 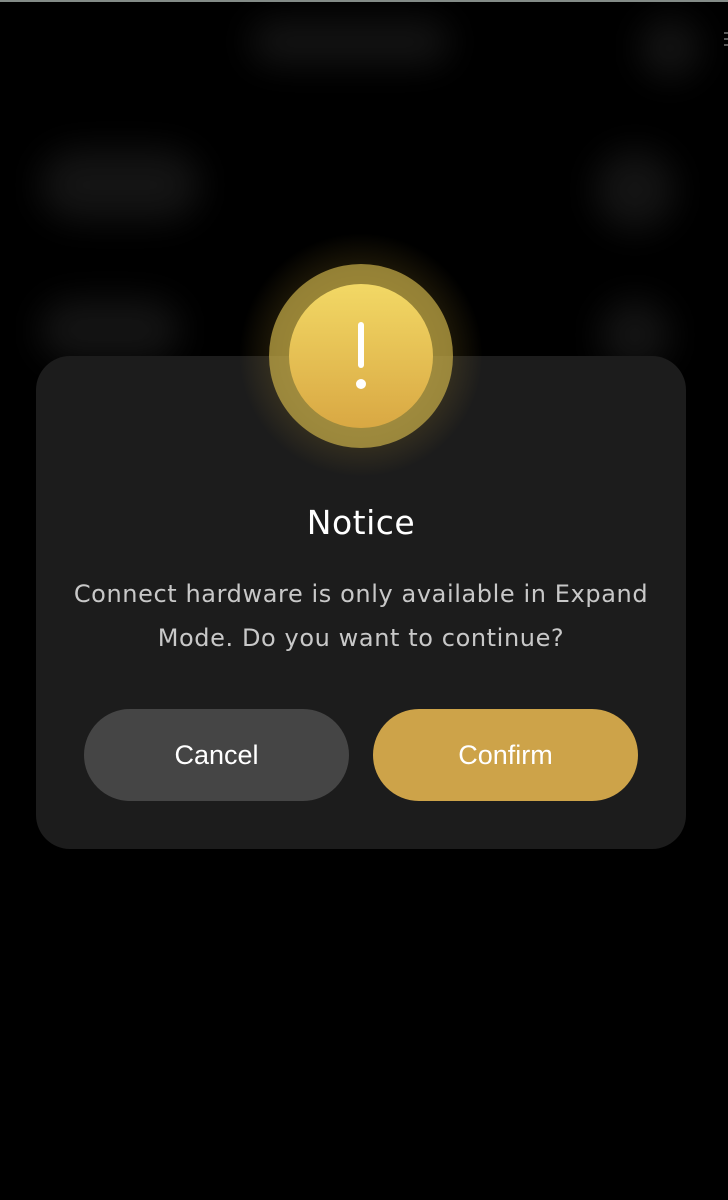 What do you see at coordinates (361, 356) in the screenshot?
I see `exclamation-icon` at bounding box center [361, 356].